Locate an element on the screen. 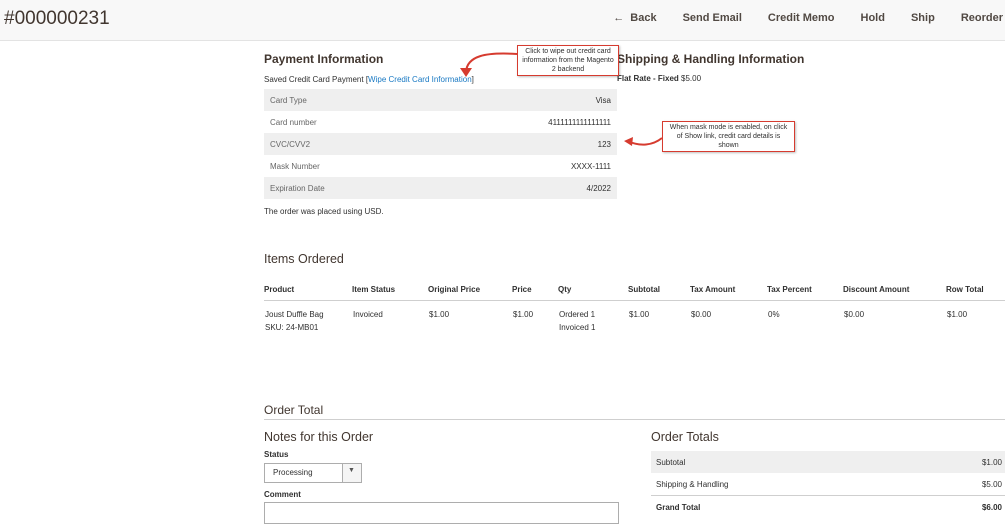 The height and width of the screenshot is (524, 1005). col-row-total: Row Total is located at coordinates (975, 292).